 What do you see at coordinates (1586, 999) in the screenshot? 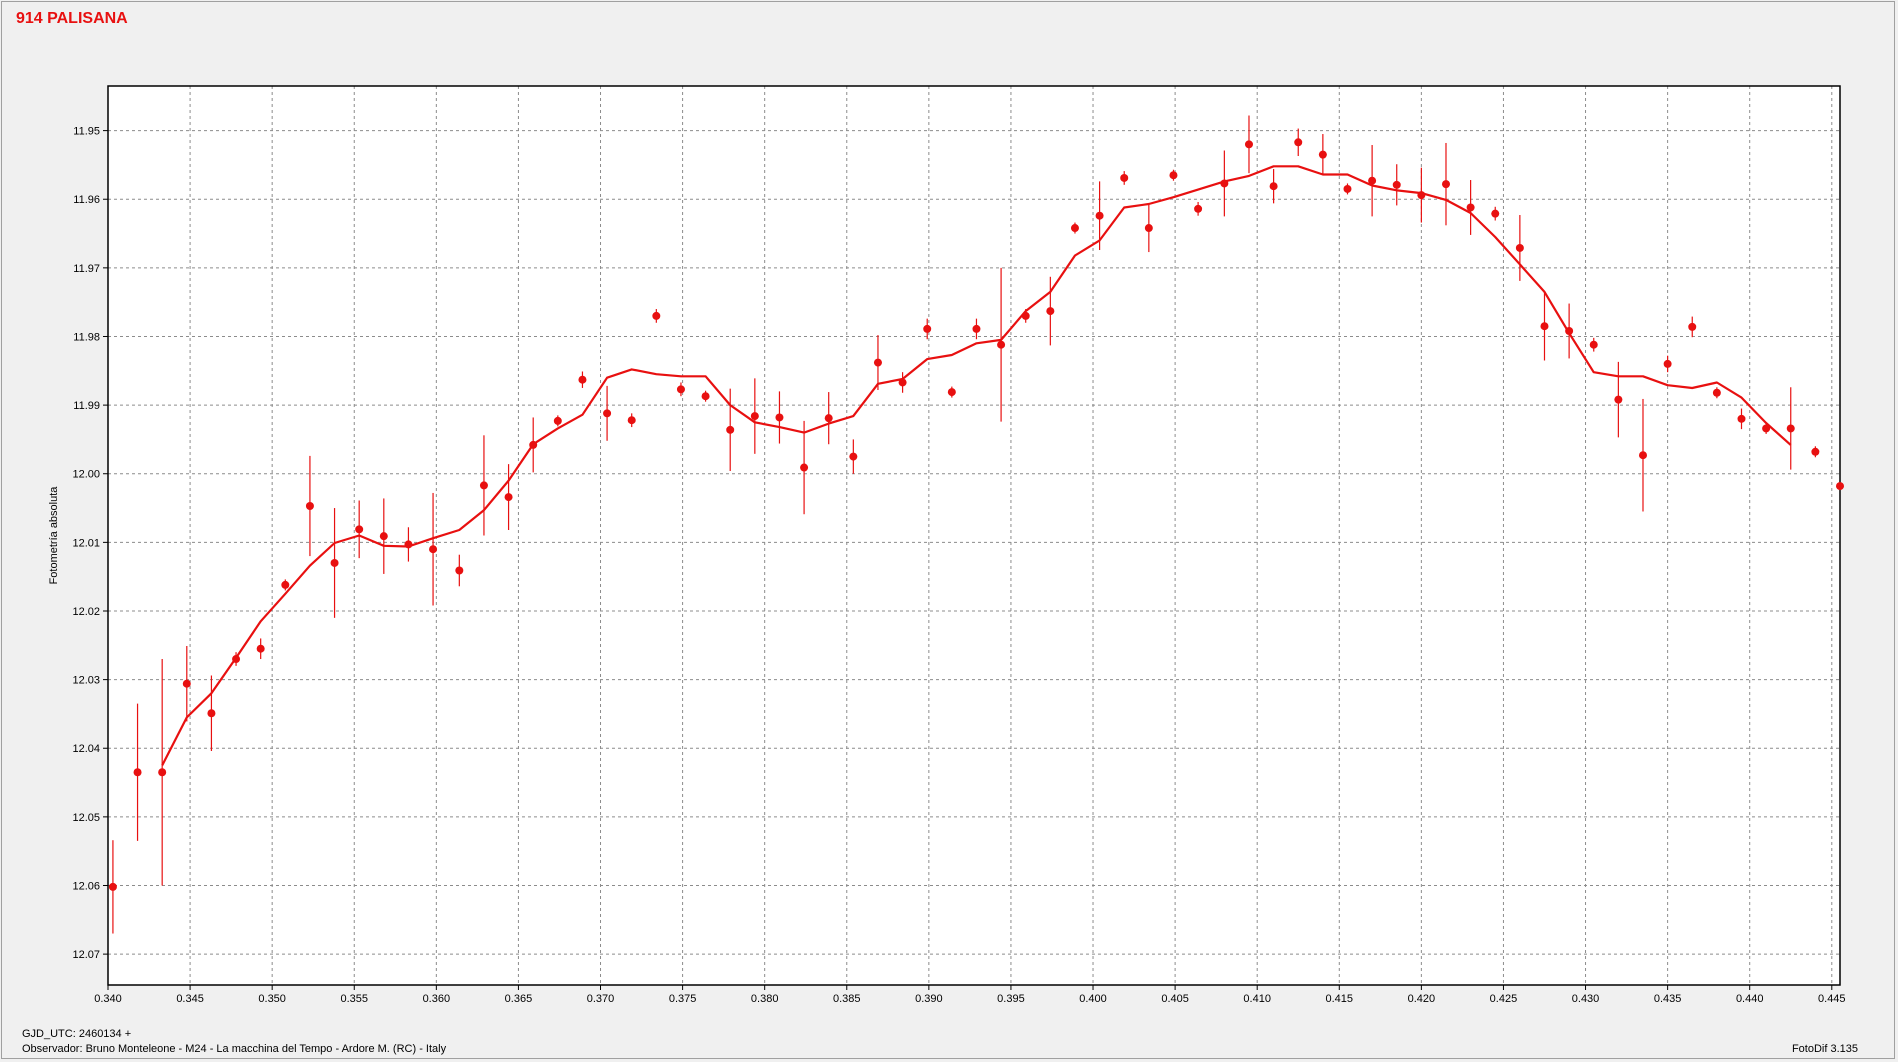
I see `x-tick-label: 0.430` at bounding box center [1586, 999].